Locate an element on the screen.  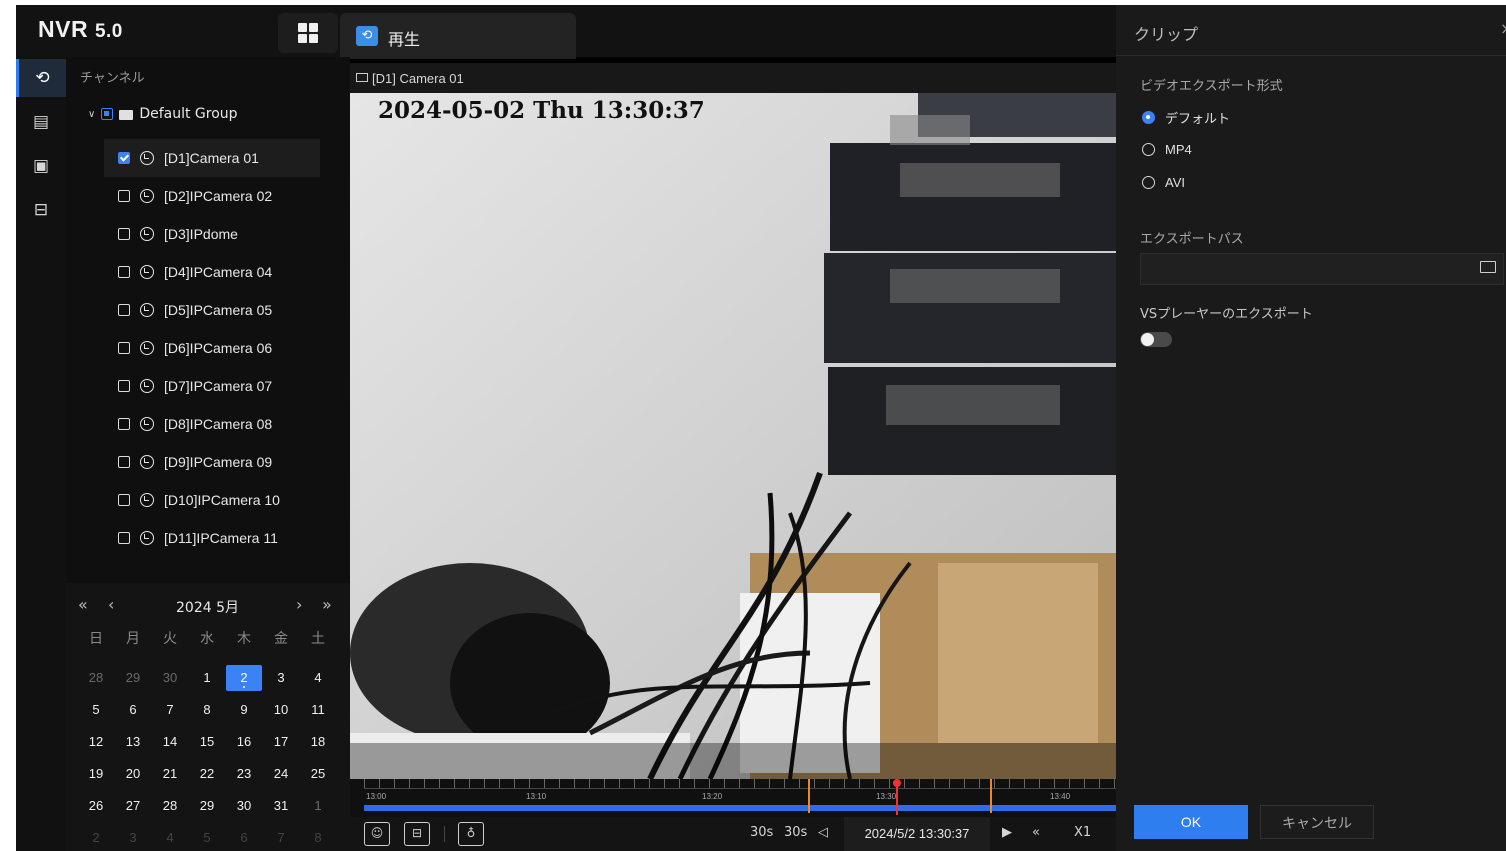
vs-export-toggle is located at coordinates (1156, 339).